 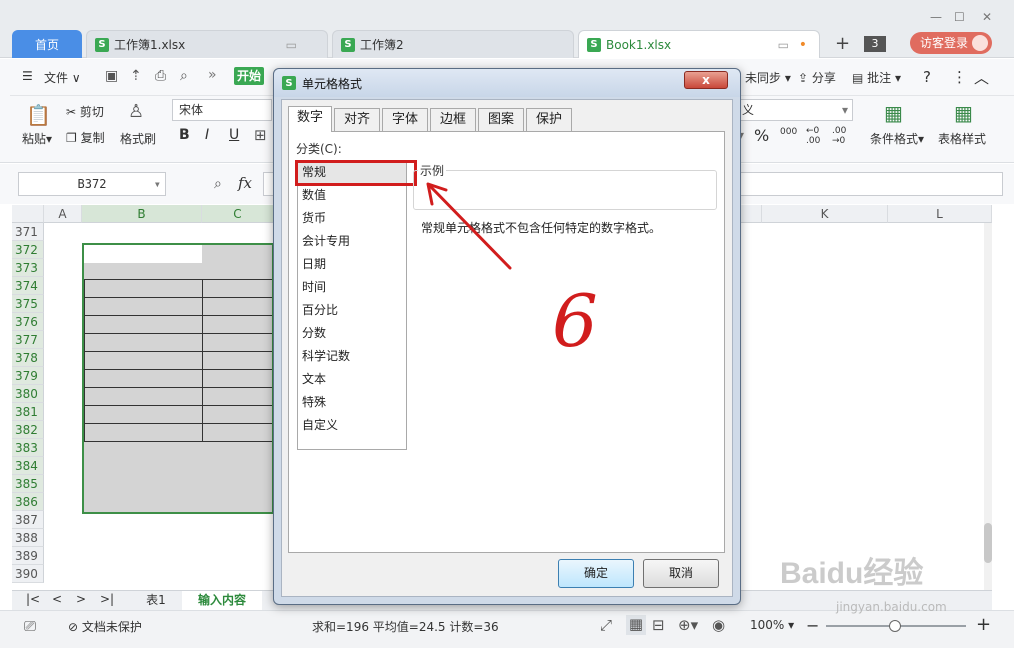 I want to click on annotation-arrow-icon, so click(x=470, y=227).